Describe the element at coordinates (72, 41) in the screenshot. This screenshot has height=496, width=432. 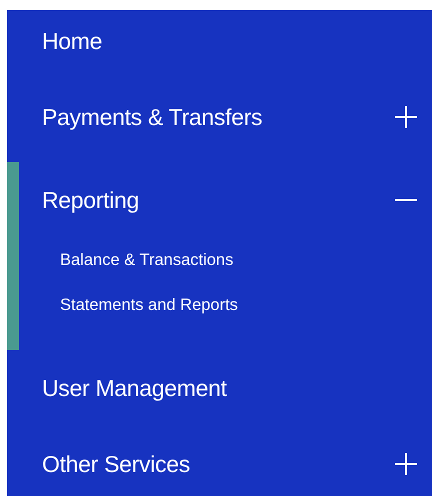
I see `menu-item: Home` at that location.